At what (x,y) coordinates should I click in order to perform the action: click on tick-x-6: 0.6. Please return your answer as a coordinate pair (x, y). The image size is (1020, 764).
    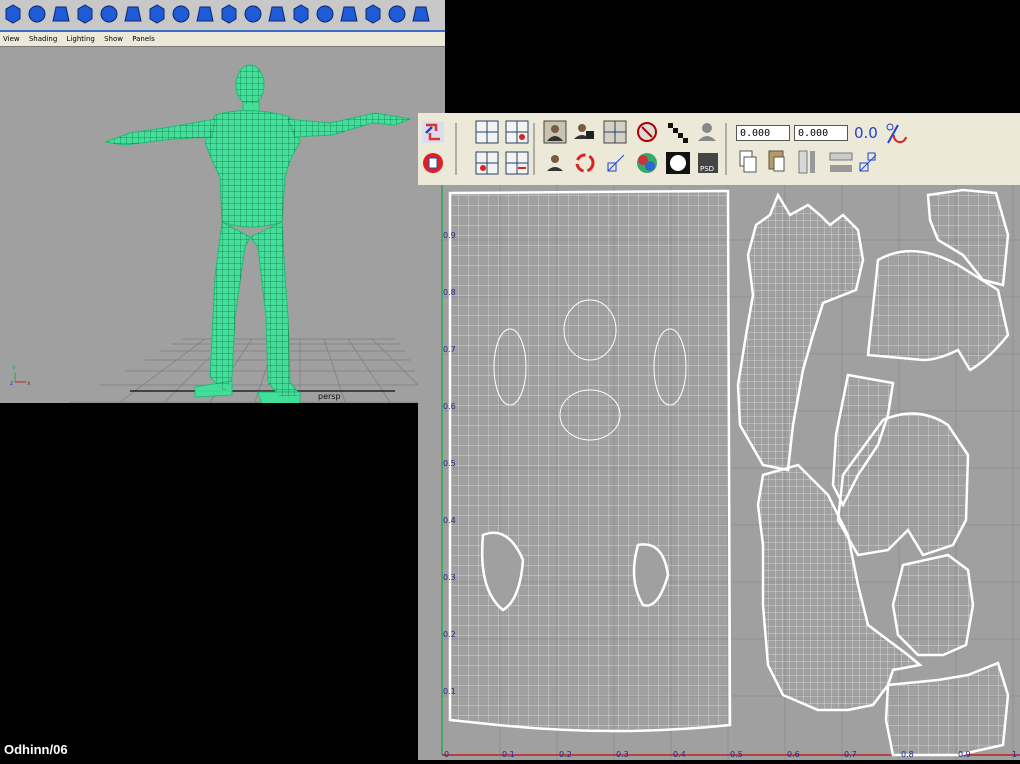
    Looking at the image, I should click on (793, 754).